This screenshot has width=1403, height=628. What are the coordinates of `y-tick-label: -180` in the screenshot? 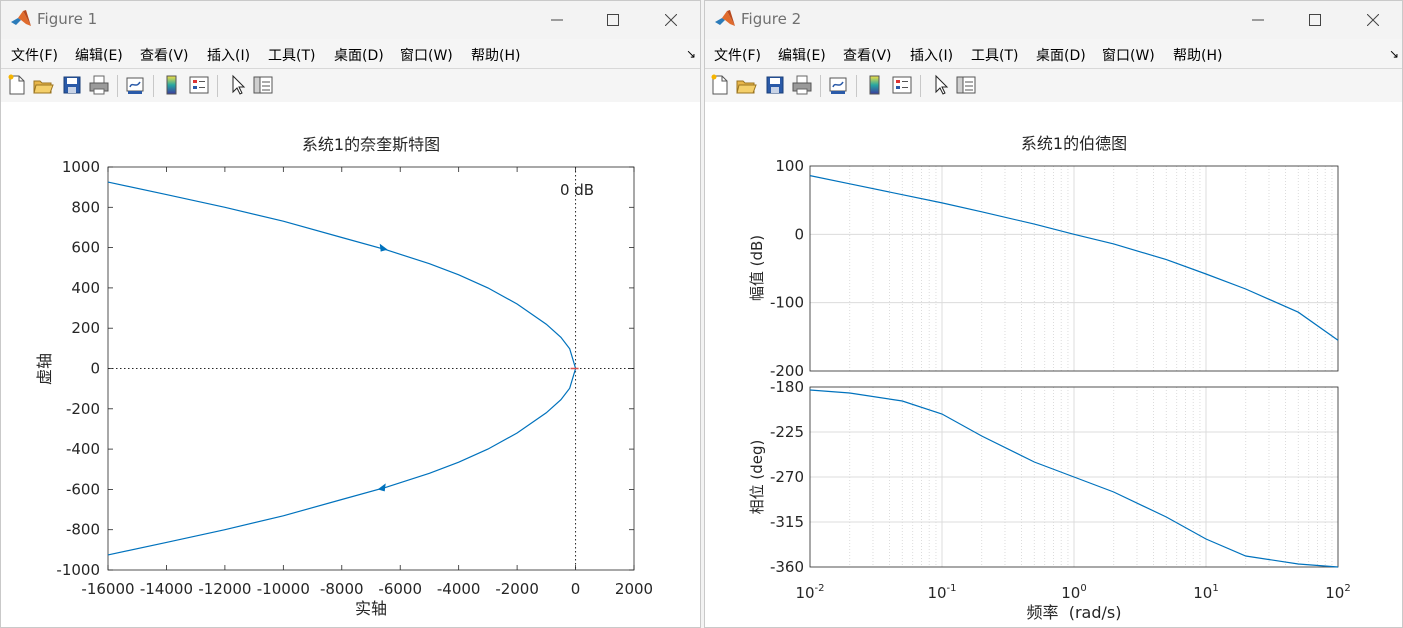 It's located at (787, 387).